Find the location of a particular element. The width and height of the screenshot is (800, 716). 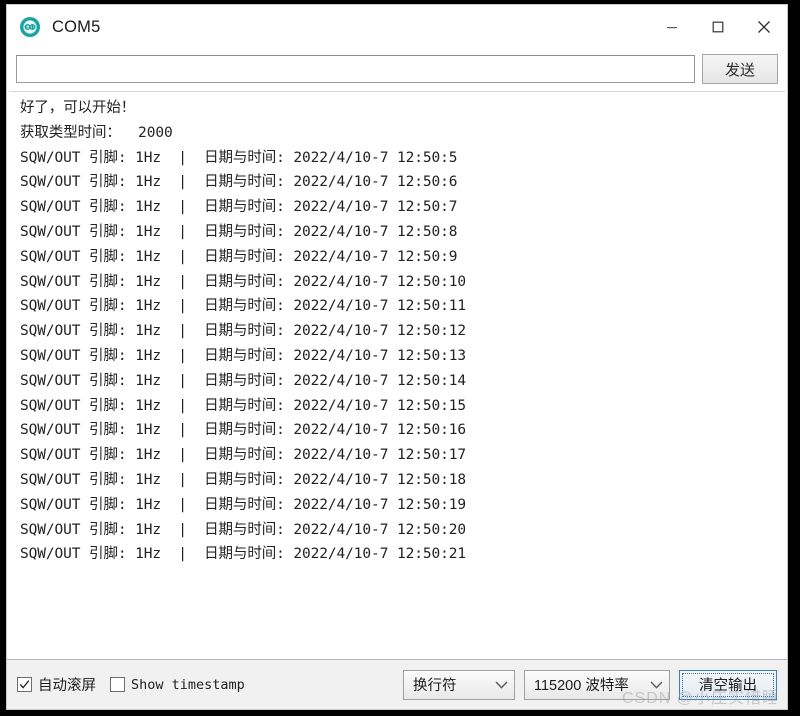

line-ending-value: 换行符 is located at coordinates (435, 686).